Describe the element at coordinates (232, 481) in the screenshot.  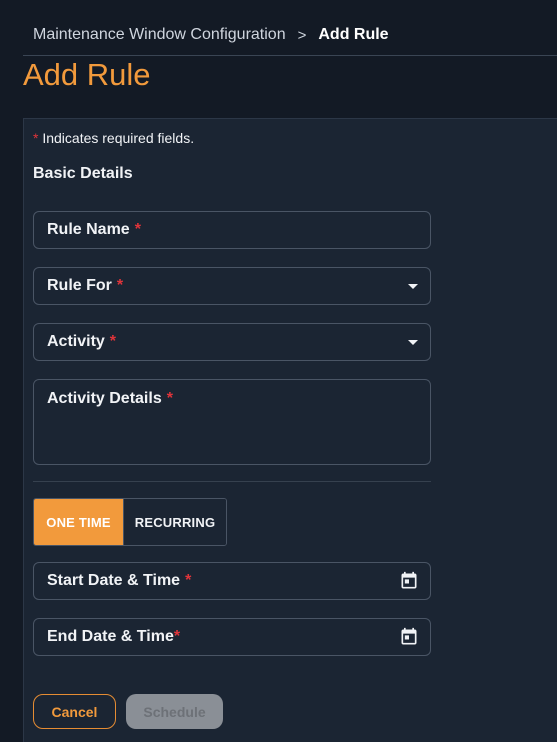
I see `section-divider` at that location.